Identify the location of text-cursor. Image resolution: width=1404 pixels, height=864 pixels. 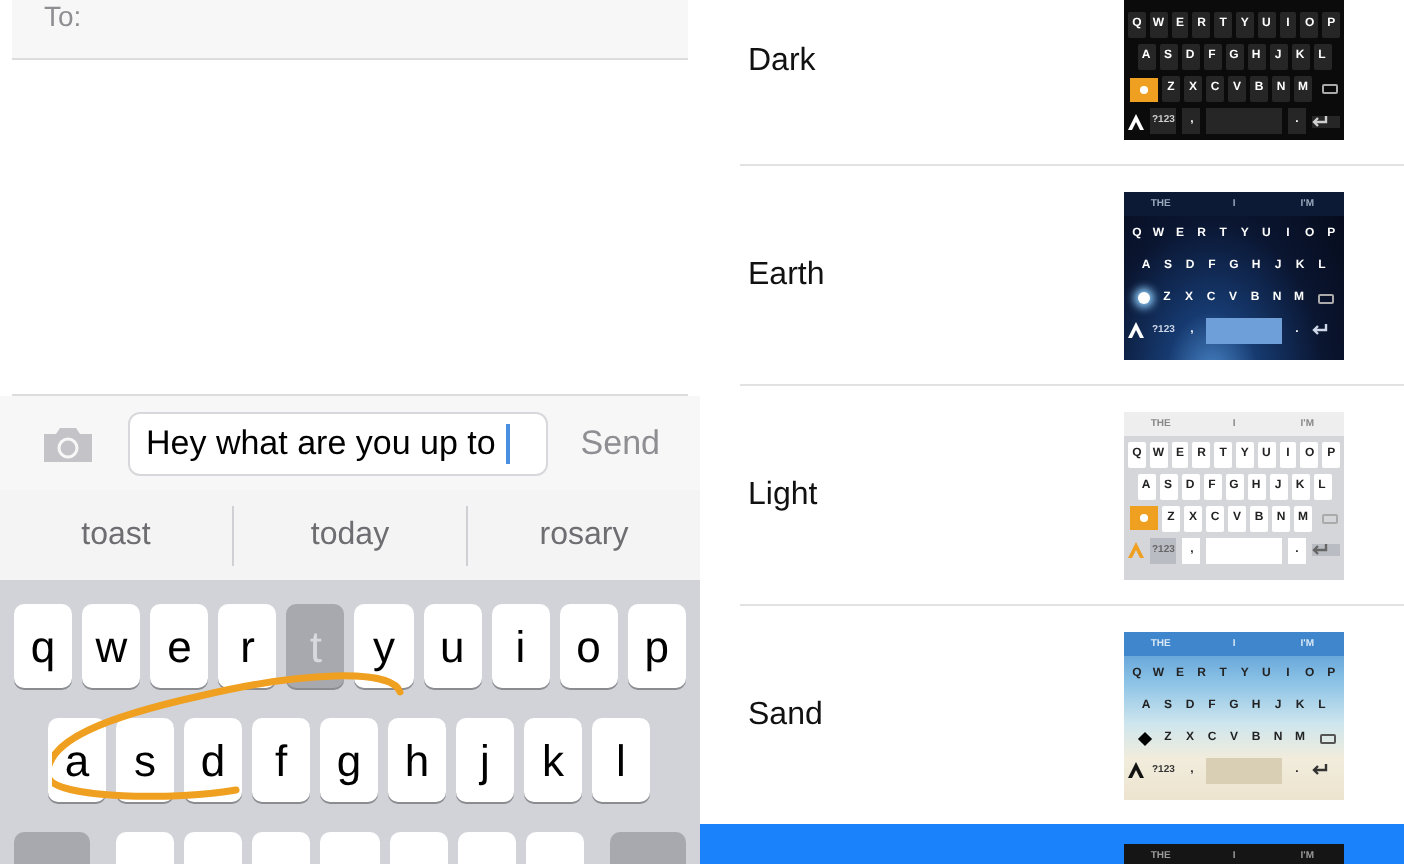
(507, 443).